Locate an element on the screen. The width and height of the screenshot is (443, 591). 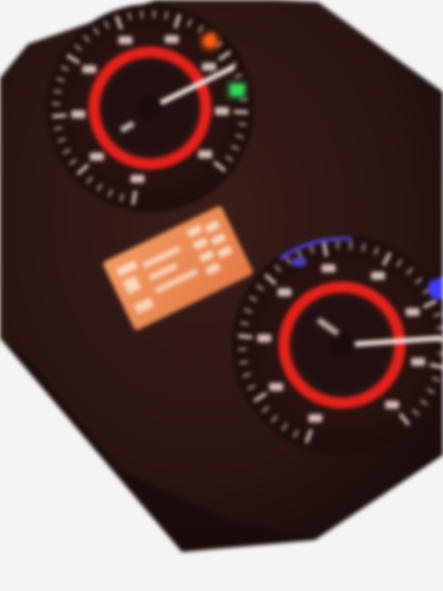
left-gauge-hub is located at coordinates (150, 108).